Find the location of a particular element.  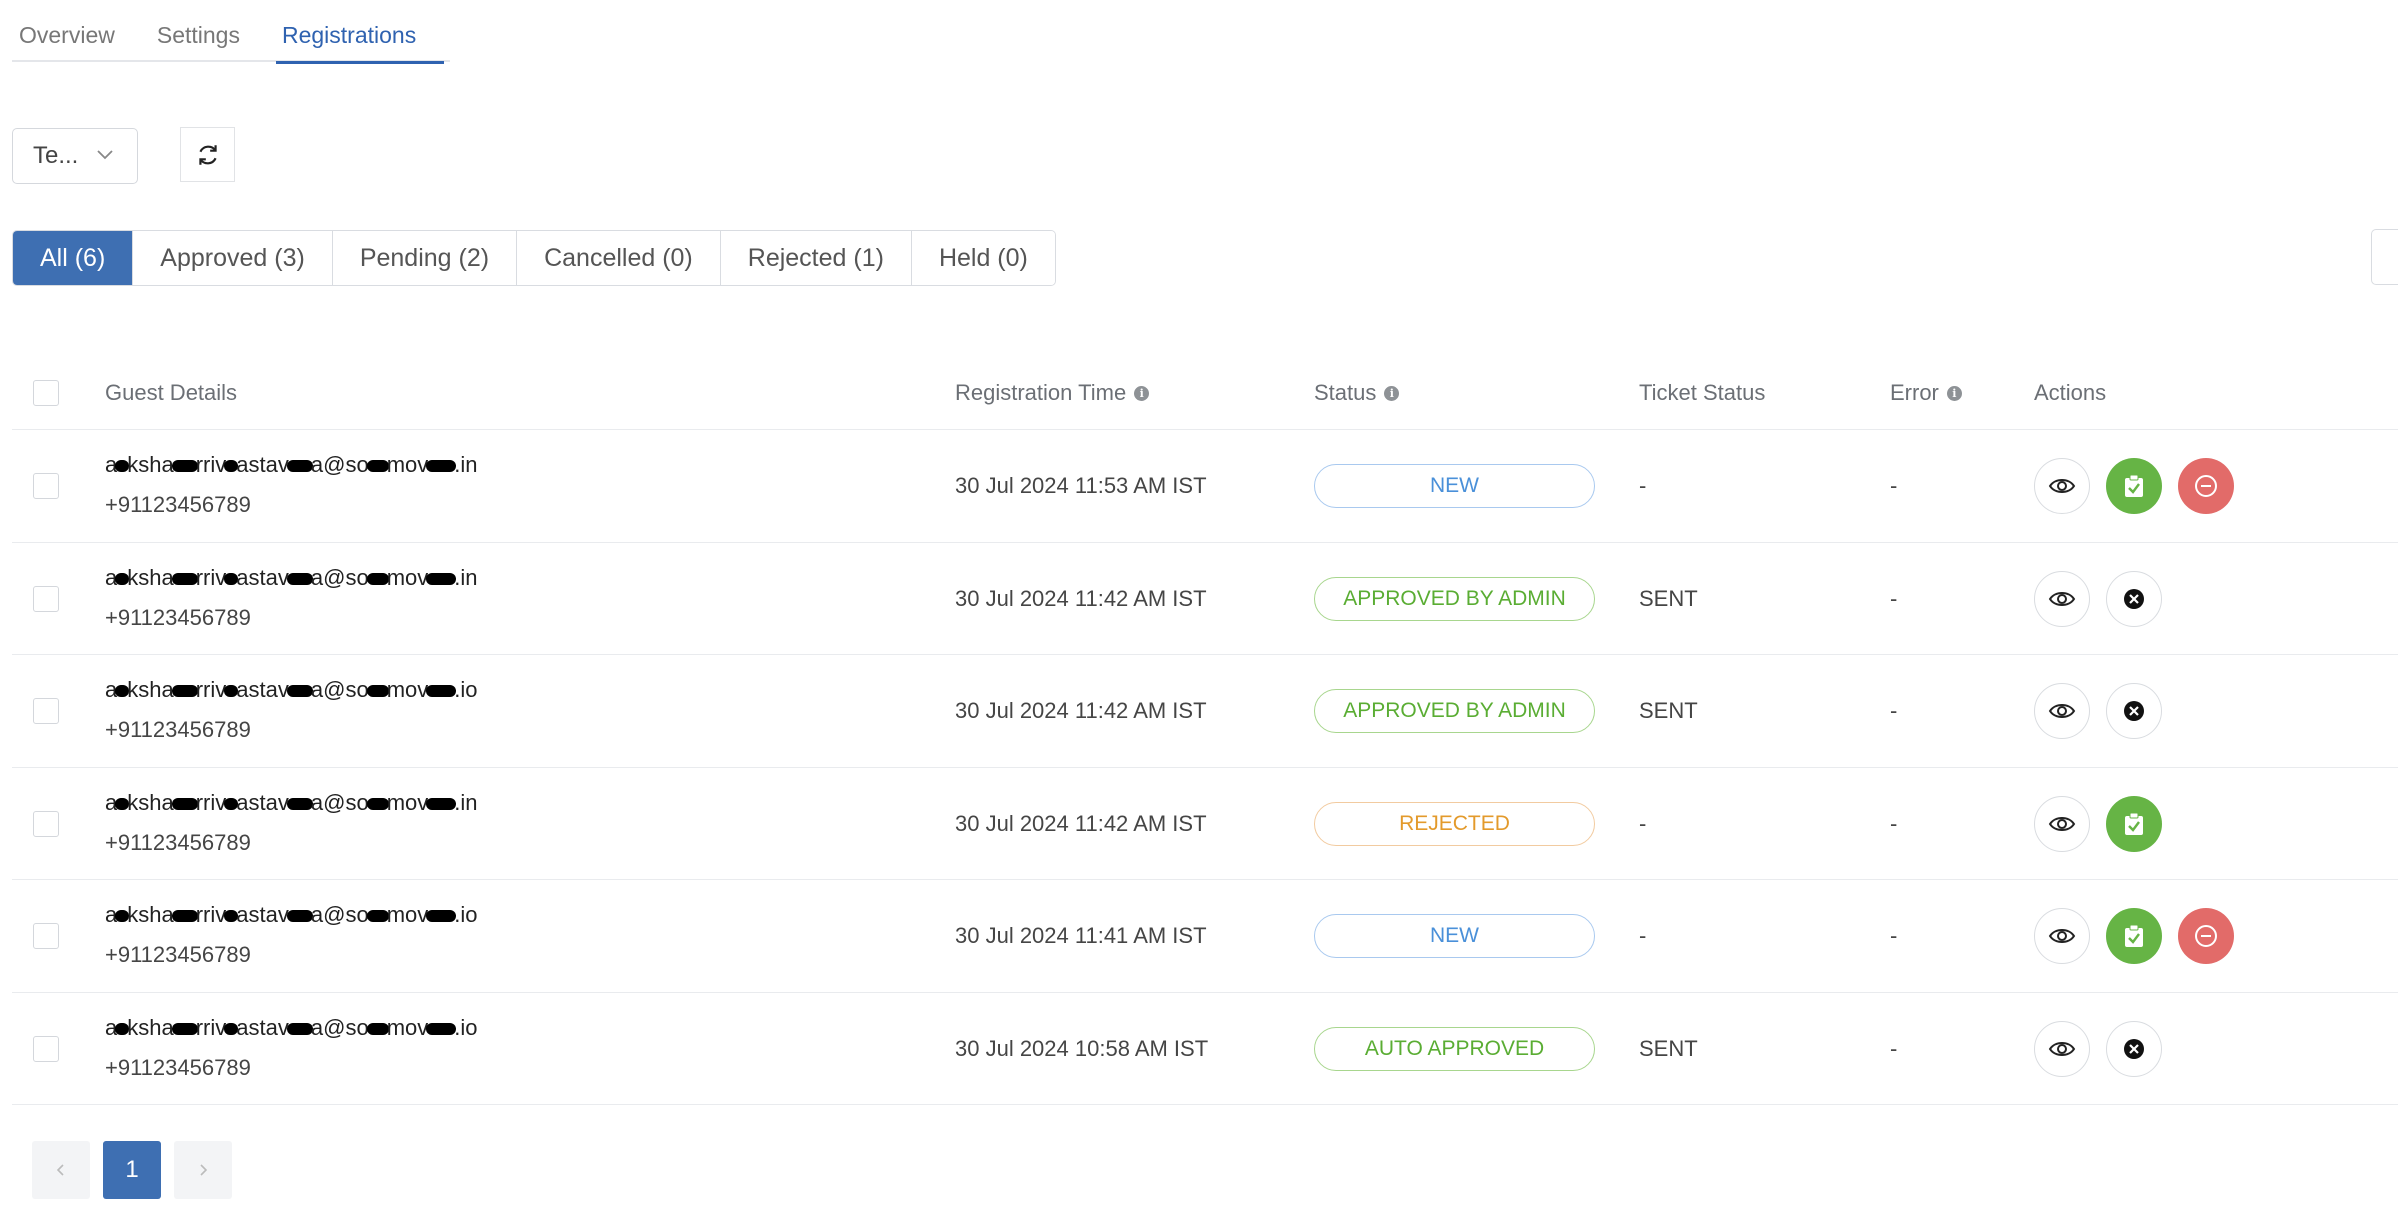

tab-settings: Settings is located at coordinates (198, 31).